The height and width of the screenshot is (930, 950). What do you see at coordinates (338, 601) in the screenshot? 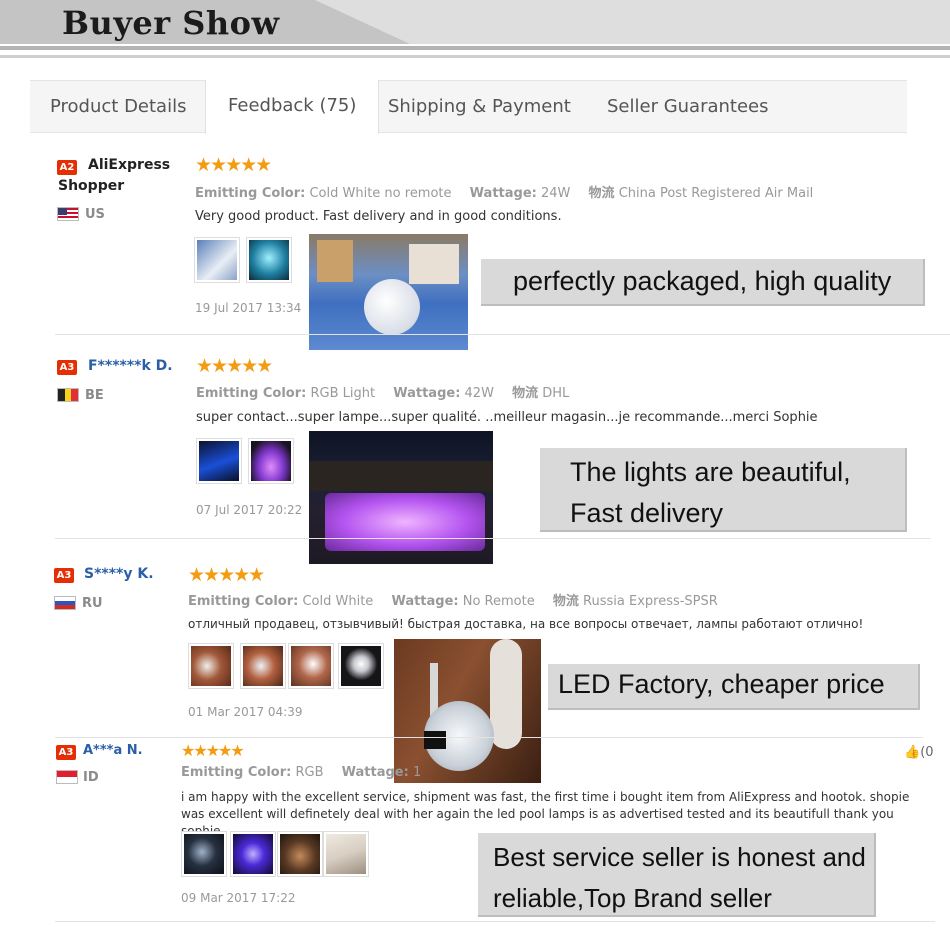
I see `emitting-color-value: Cold White` at bounding box center [338, 601].